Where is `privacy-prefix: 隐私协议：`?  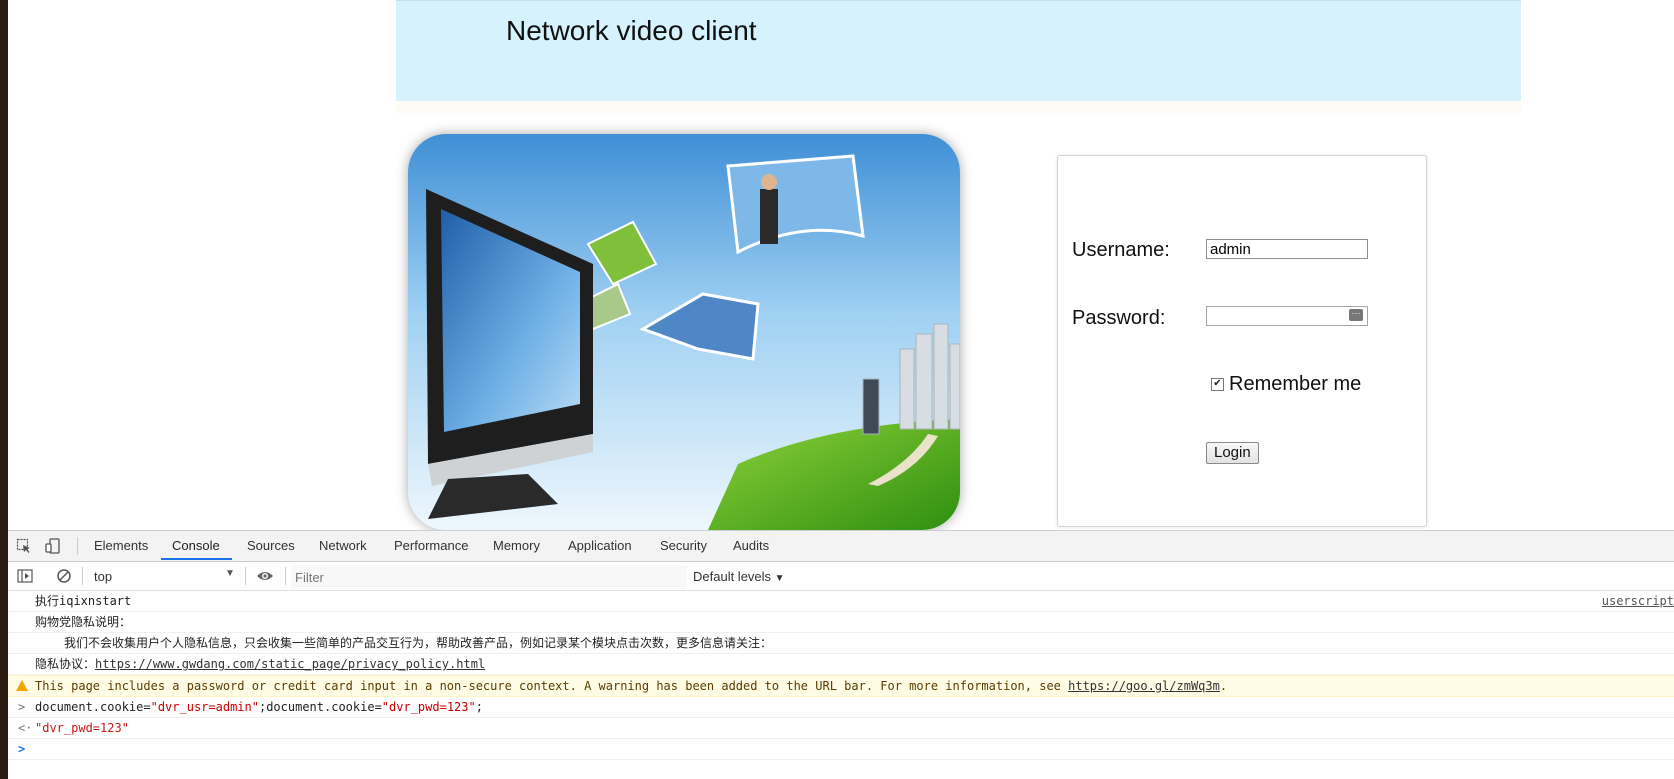 privacy-prefix: 隐私协议： is located at coordinates (65, 664).